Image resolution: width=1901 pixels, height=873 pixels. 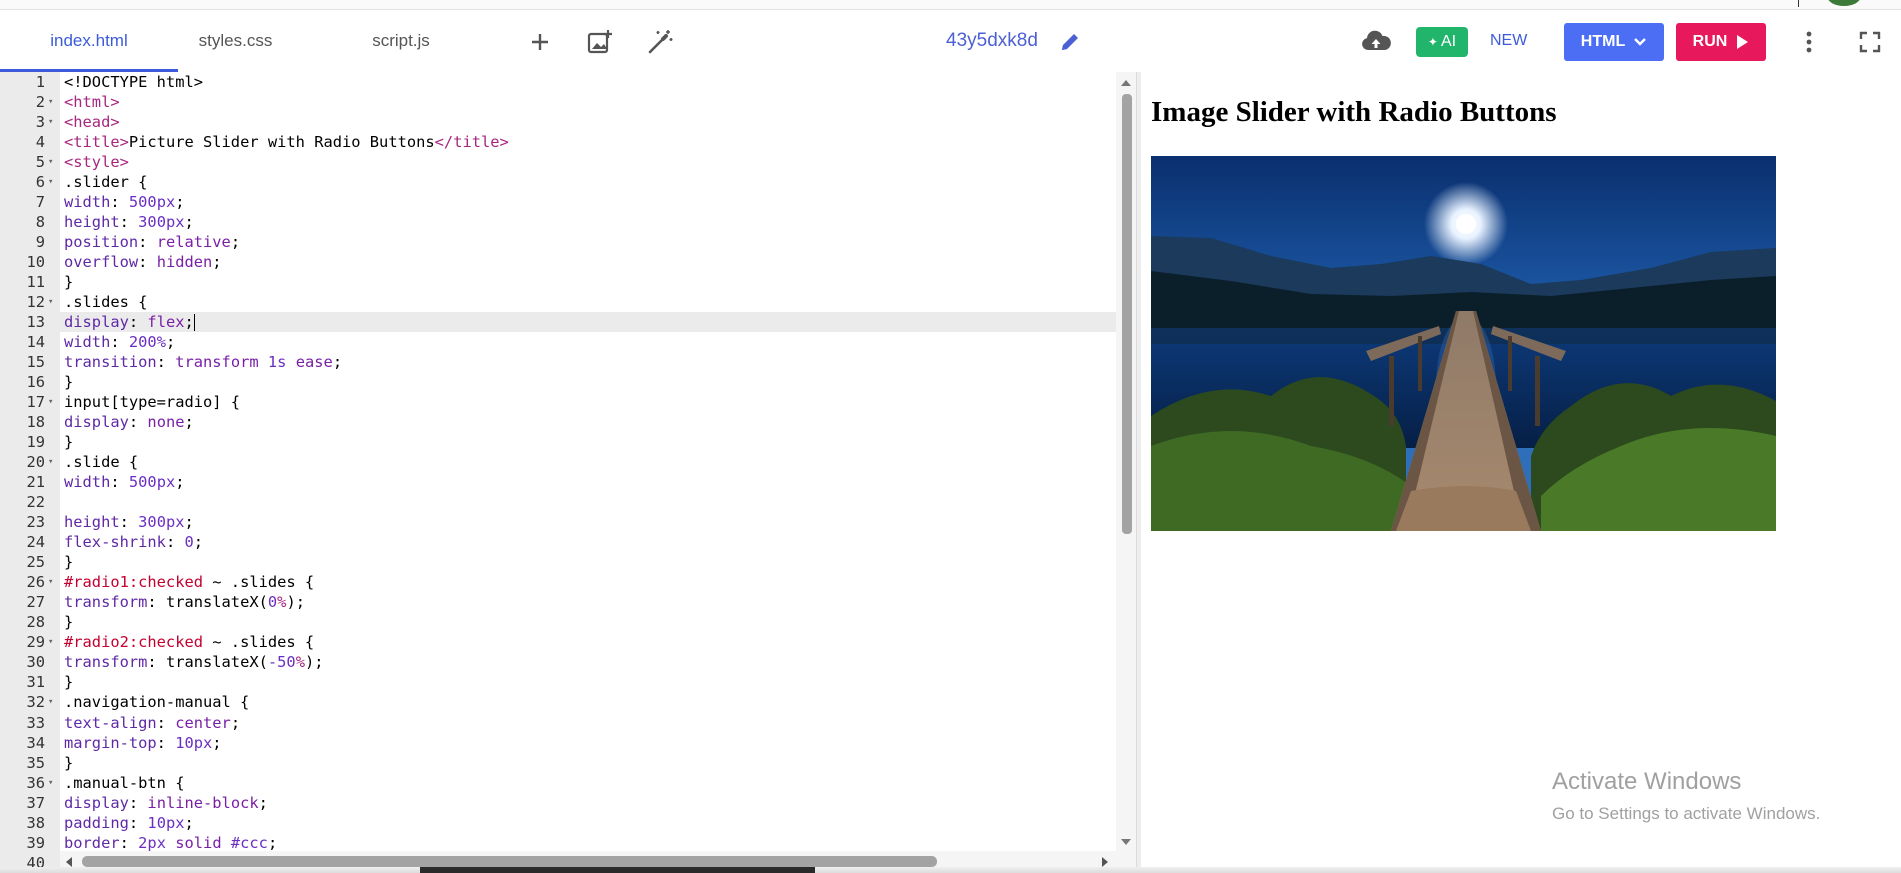 I want to click on code-line: 23 height: 300px;, so click(x=558, y=522).